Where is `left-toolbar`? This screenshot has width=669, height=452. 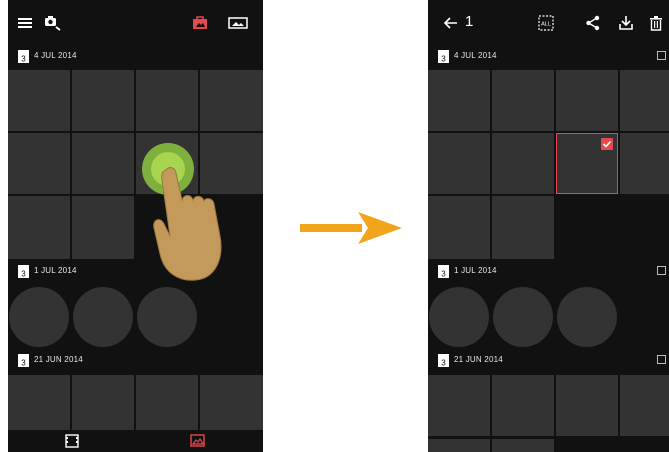 left-toolbar is located at coordinates (135, 22).